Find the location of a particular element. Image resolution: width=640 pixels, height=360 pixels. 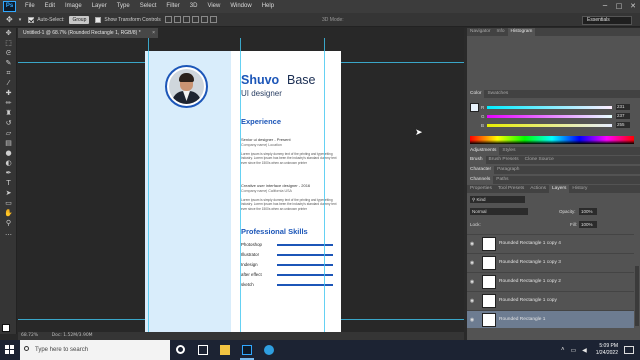

align-top-icon is located at coordinates (168, 19).